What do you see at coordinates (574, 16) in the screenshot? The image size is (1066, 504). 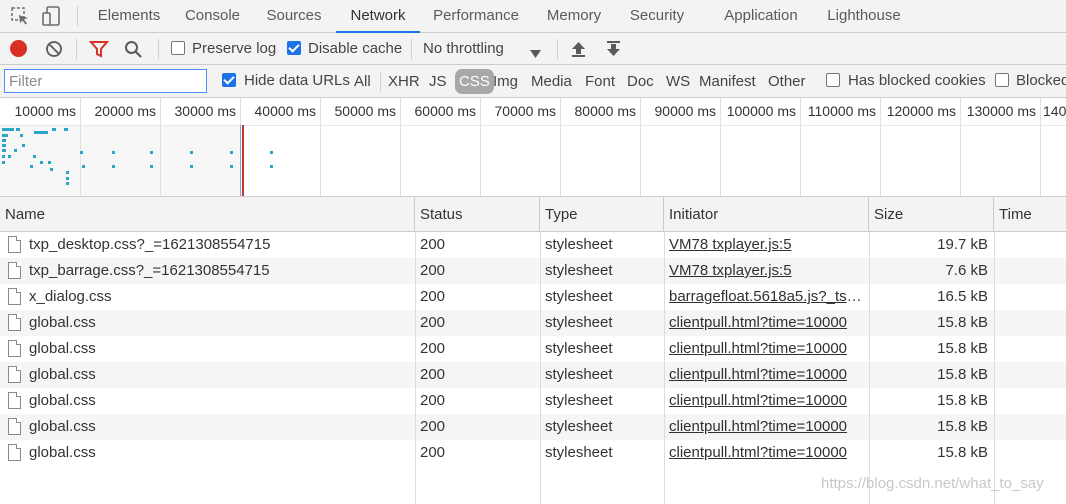 I see `tab-memory: Memory` at bounding box center [574, 16].